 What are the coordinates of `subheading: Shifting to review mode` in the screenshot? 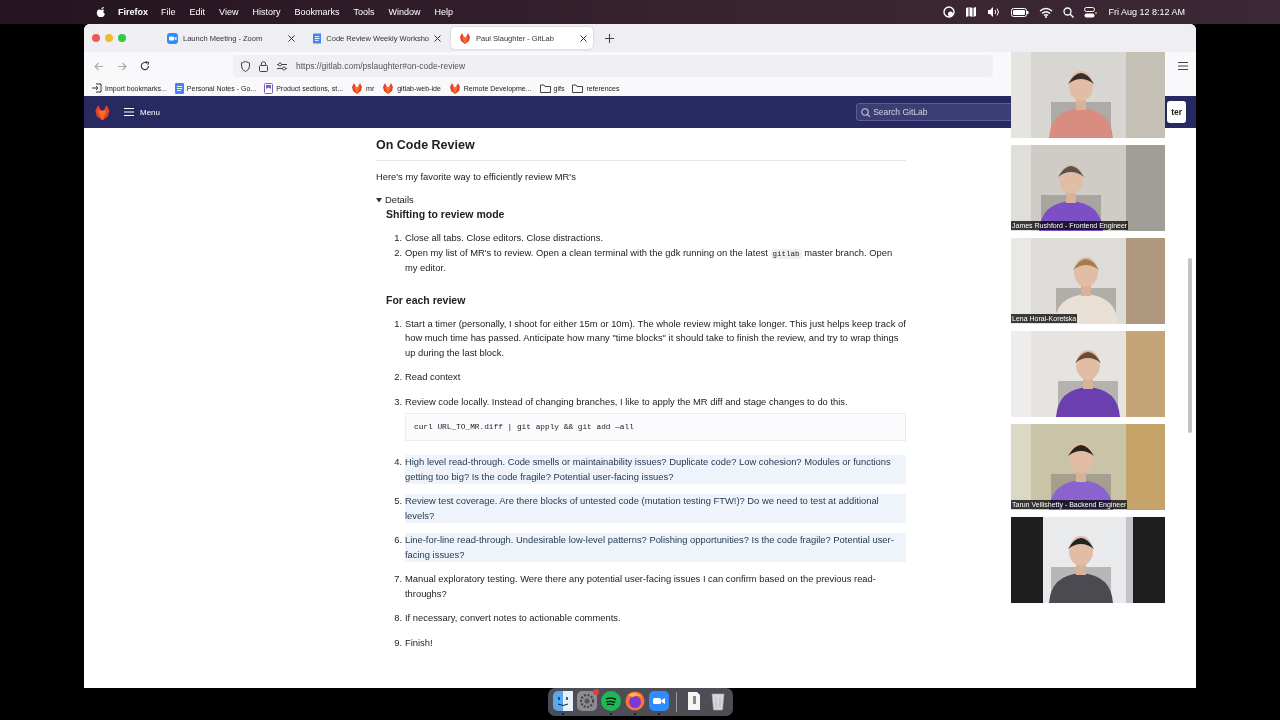 It's located at (446, 214).